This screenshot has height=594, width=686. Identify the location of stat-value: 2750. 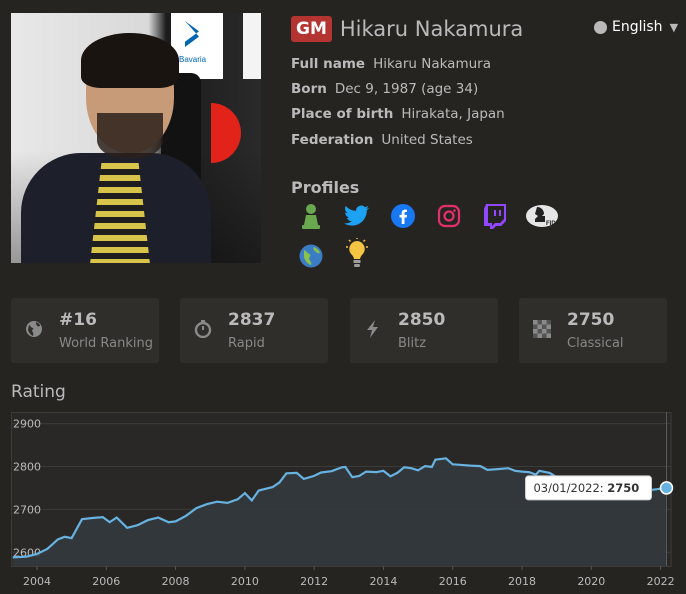
(591, 320).